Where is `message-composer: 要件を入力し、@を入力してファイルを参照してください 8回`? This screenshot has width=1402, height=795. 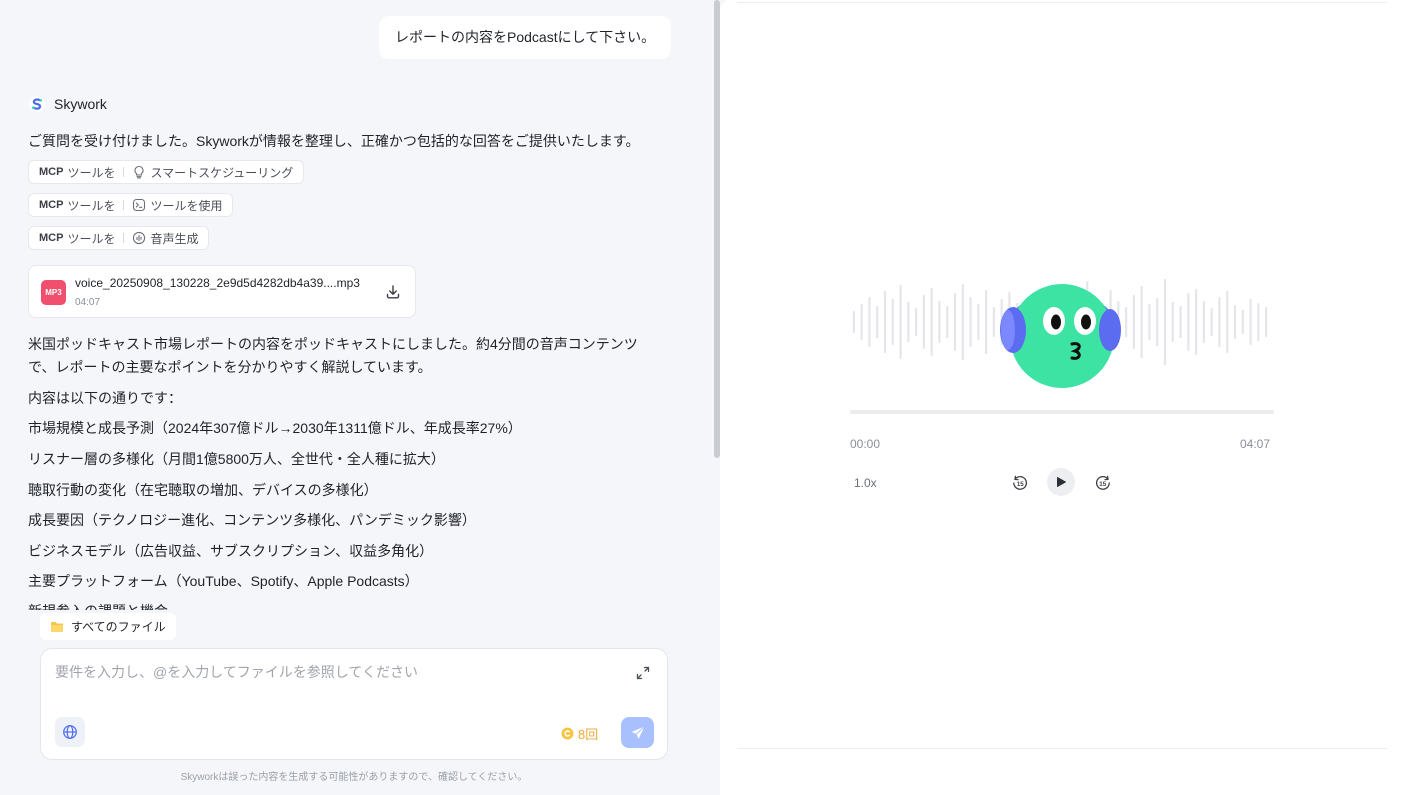
message-composer: 要件を入力し、@を入力してファイルを参照してください 8回 is located at coordinates (354, 704).